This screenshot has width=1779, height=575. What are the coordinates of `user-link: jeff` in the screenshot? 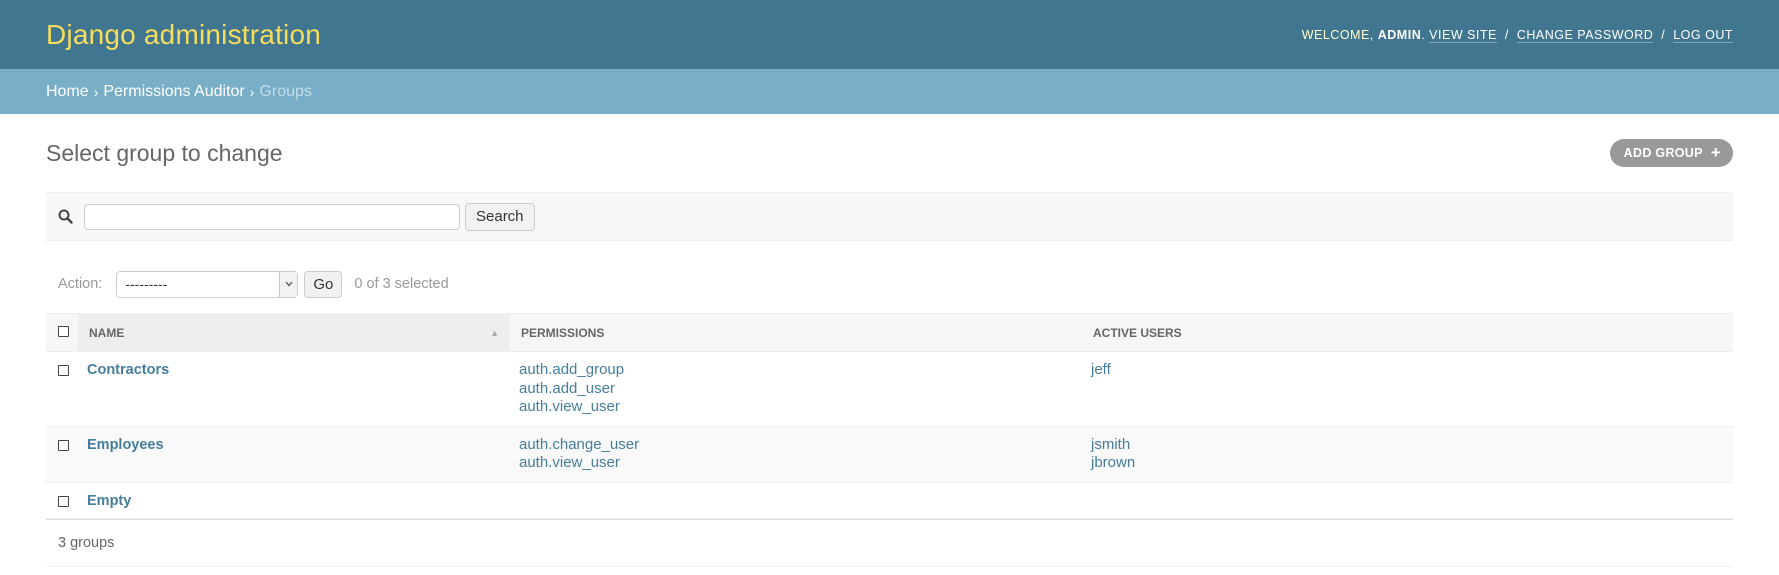 It's located at (1407, 370).